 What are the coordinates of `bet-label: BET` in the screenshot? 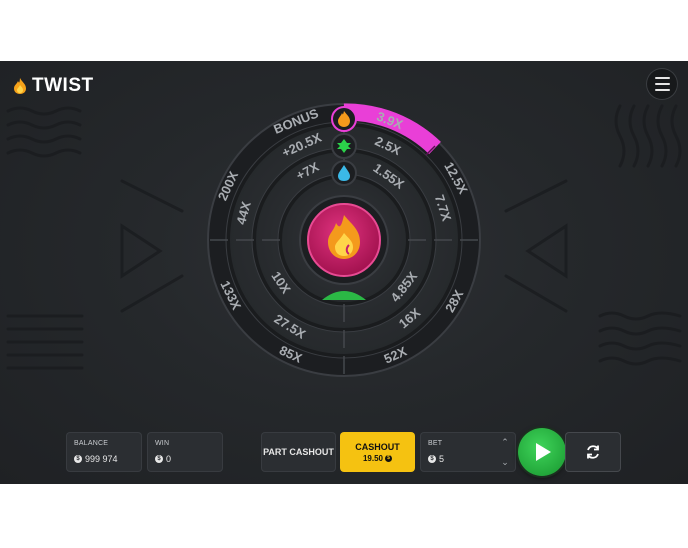 It's located at (435, 443).